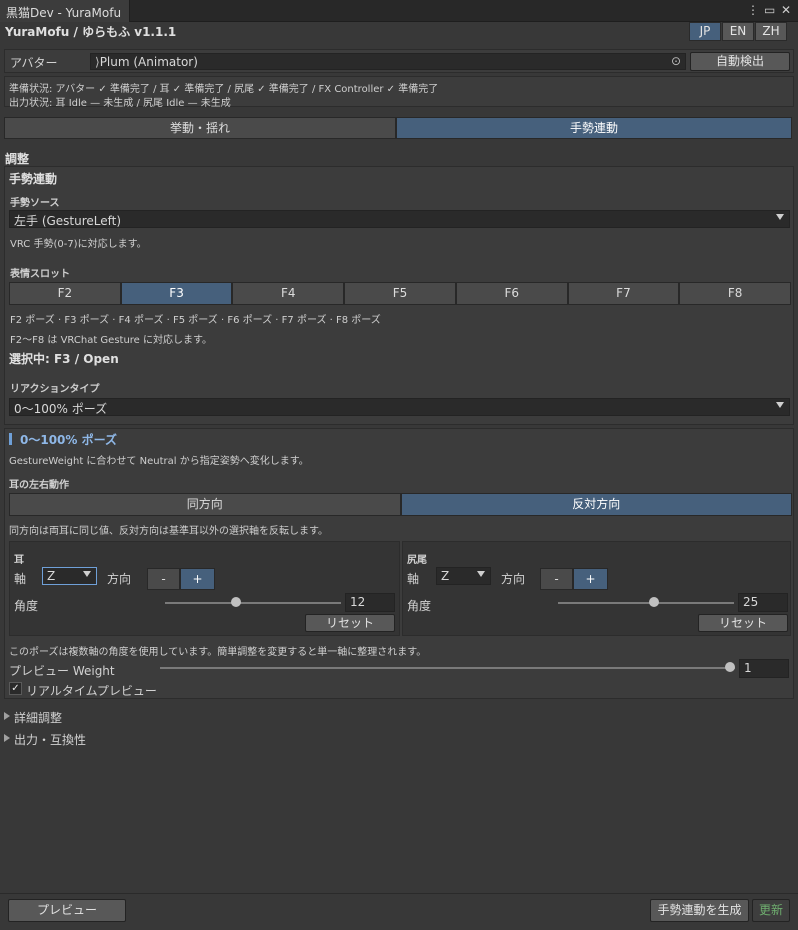 The height and width of the screenshot is (930, 798). I want to click on slot-f5: F5, so click(400, 293).